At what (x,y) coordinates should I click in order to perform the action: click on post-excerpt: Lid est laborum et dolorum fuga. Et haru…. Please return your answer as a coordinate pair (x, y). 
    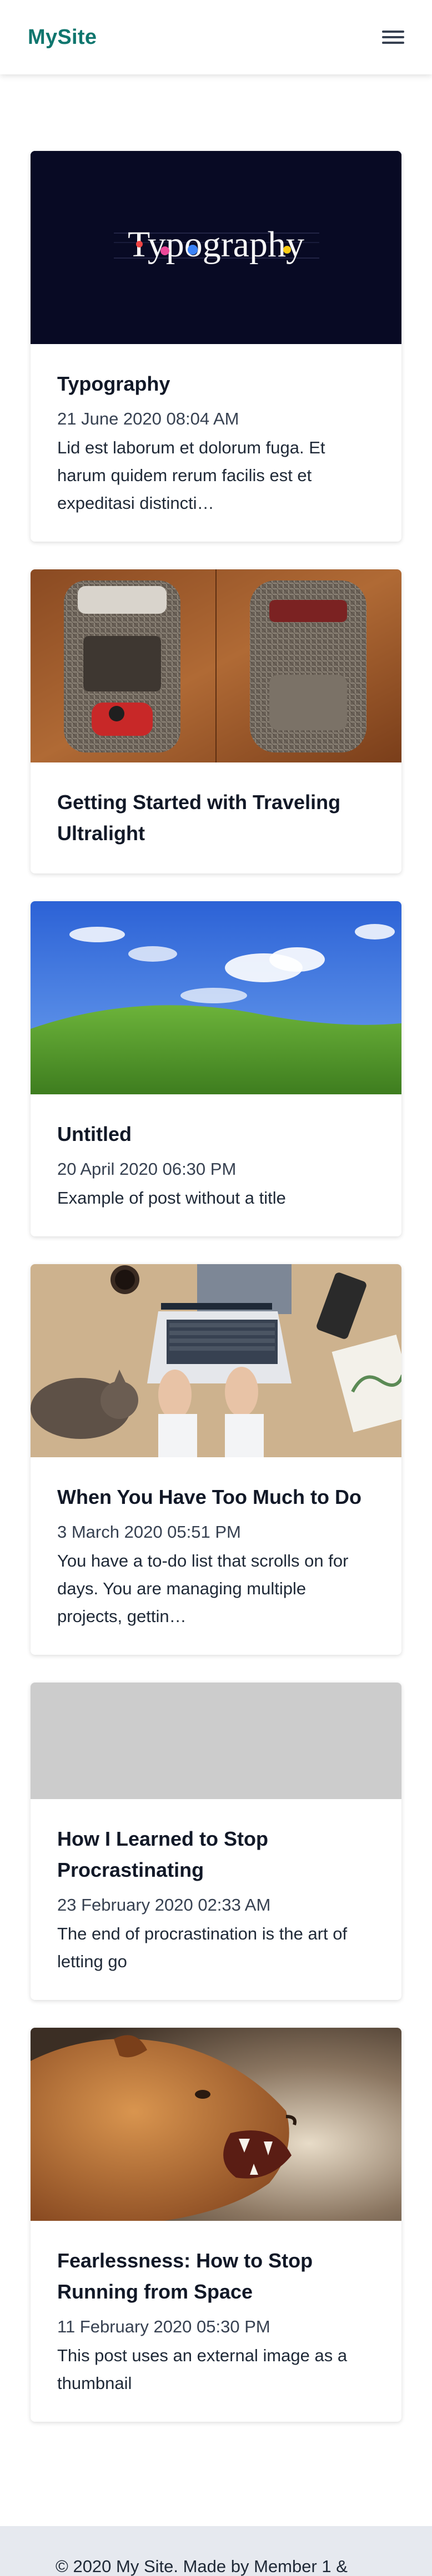
    Looking at the image, I should click on (191, 475).